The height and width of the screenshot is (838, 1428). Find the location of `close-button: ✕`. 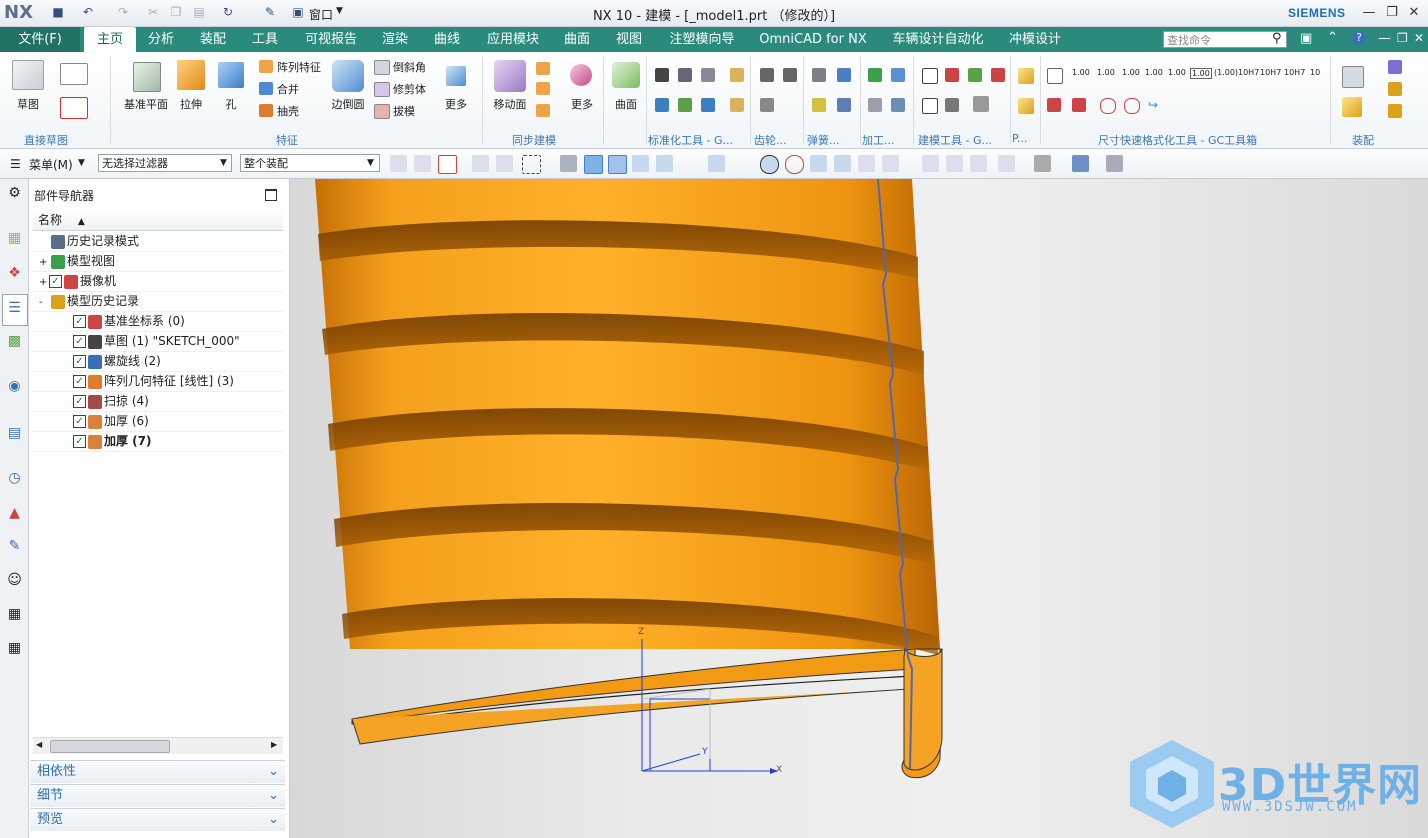

close-button: ✕ is located at coordinates (1414, 13).